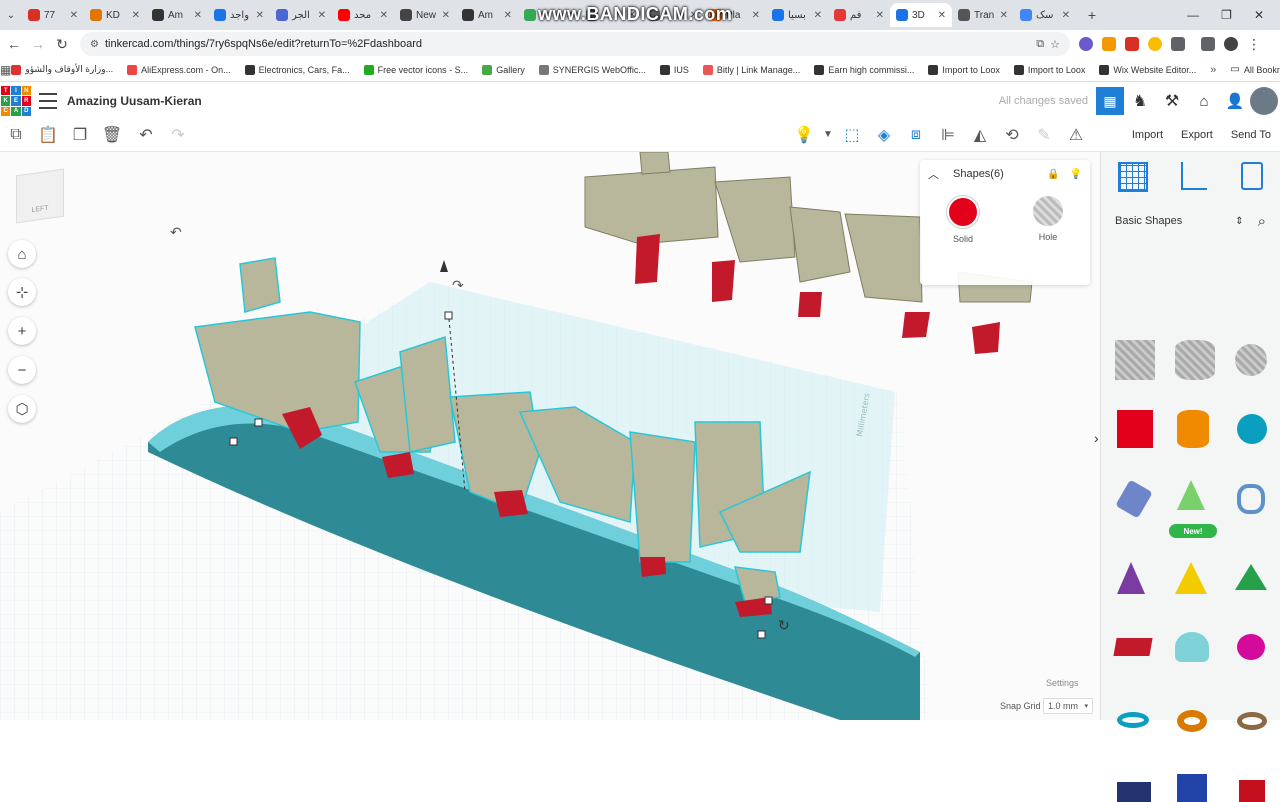 The height and width of the screenshot is (802, 1280). Describe the element at coordinates (1208, 44) in the screenshot. I see `download-icon` at that location.